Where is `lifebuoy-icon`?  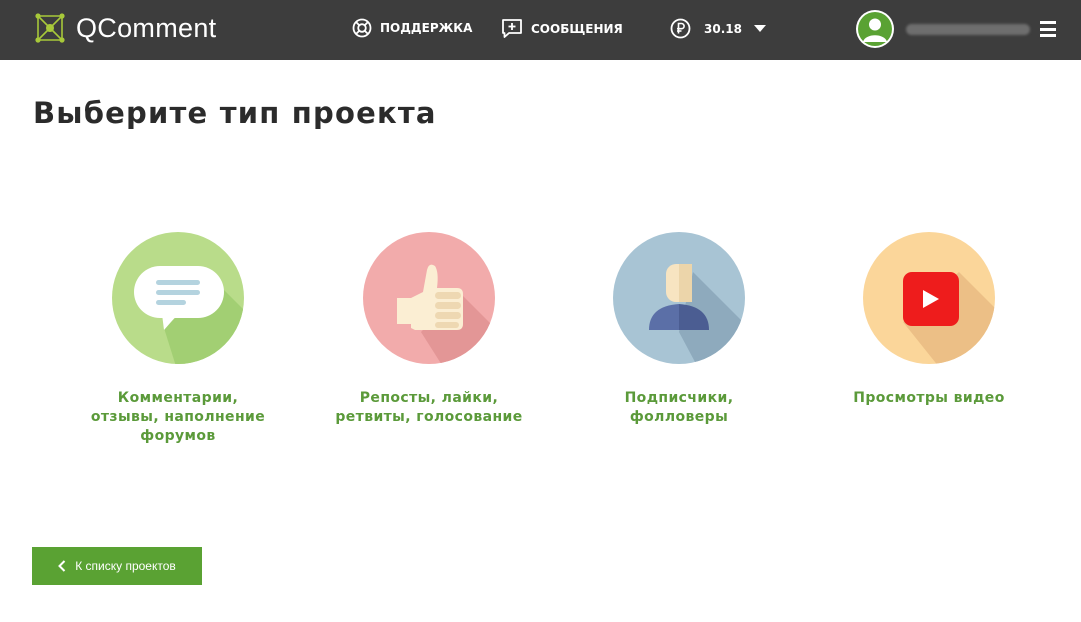
lifebuoy-icon is located at coordinates (362, 28).